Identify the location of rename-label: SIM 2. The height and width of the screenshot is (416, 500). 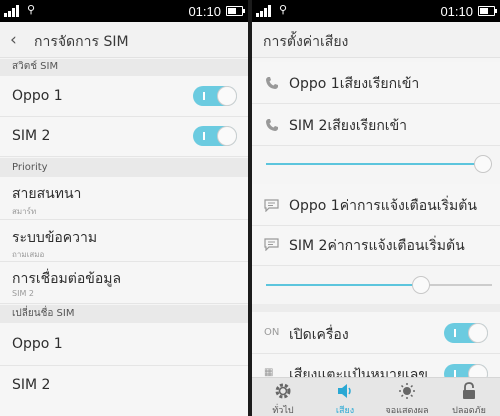
(31, 385).